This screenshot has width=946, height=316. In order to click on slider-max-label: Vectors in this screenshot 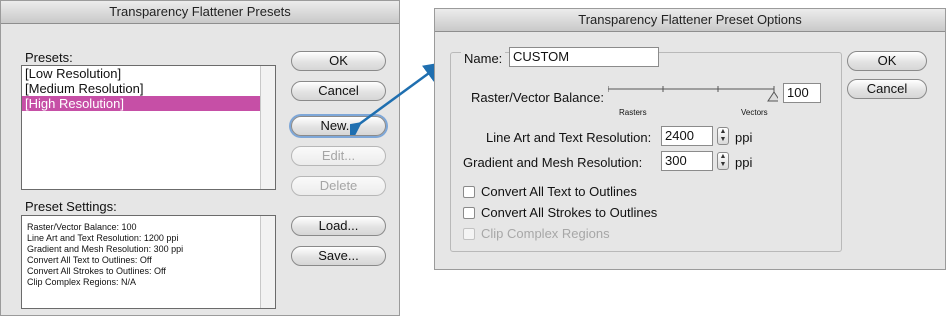, I will do `click(754, 112)`.